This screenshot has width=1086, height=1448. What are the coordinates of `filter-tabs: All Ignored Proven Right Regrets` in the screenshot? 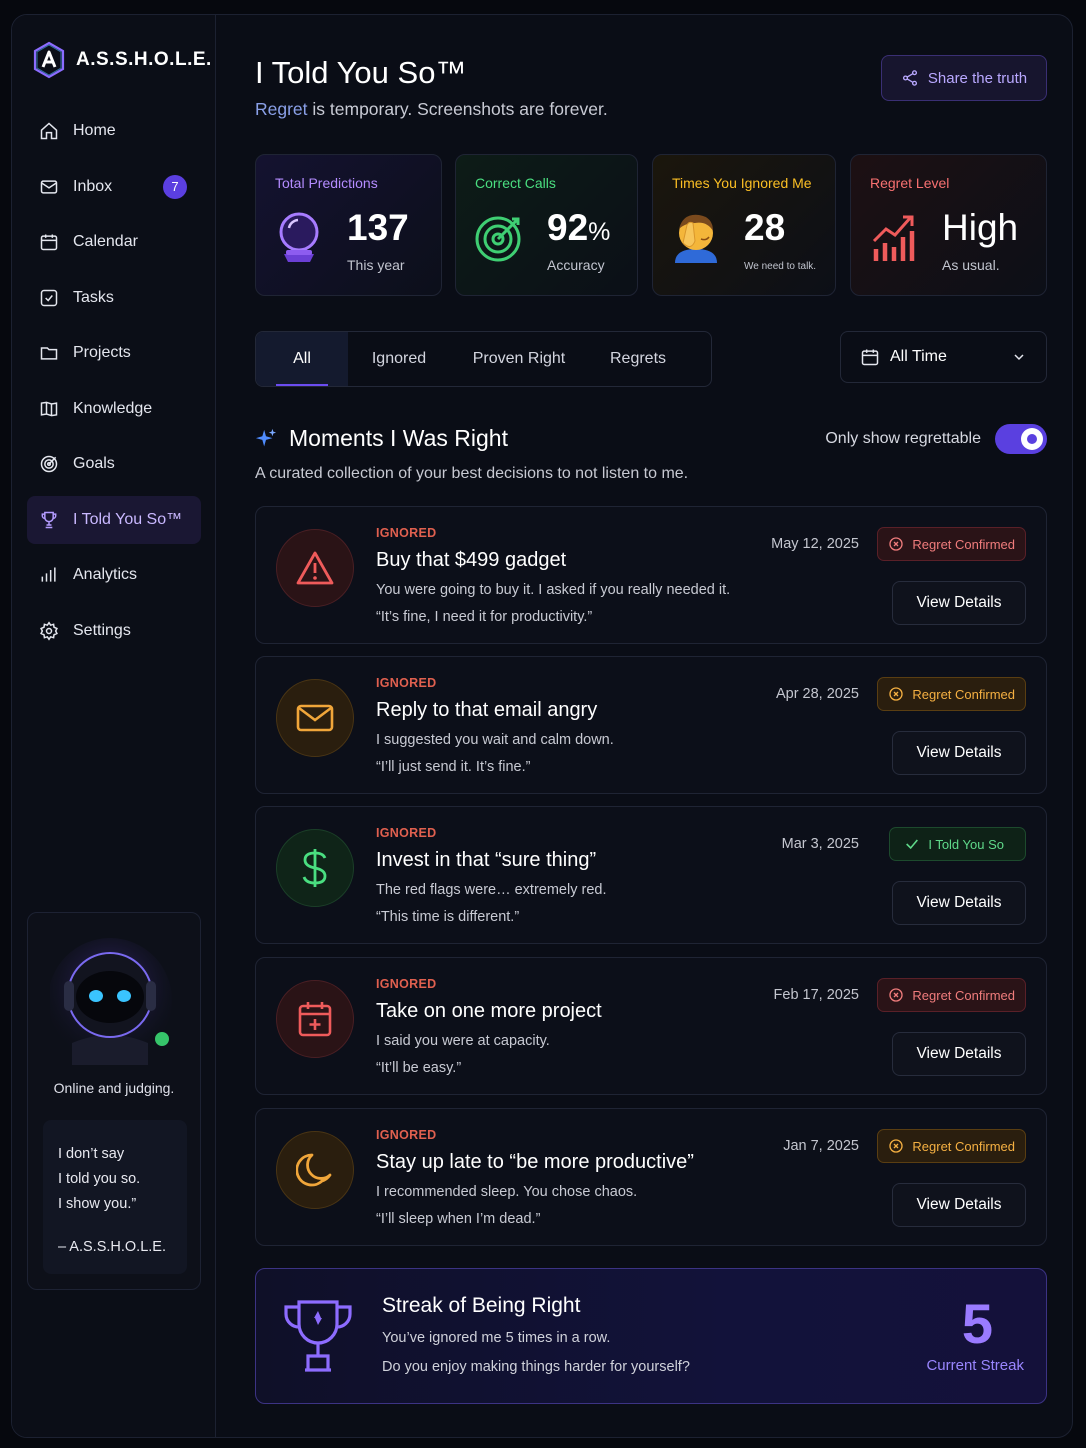 It's located at (483, 359).